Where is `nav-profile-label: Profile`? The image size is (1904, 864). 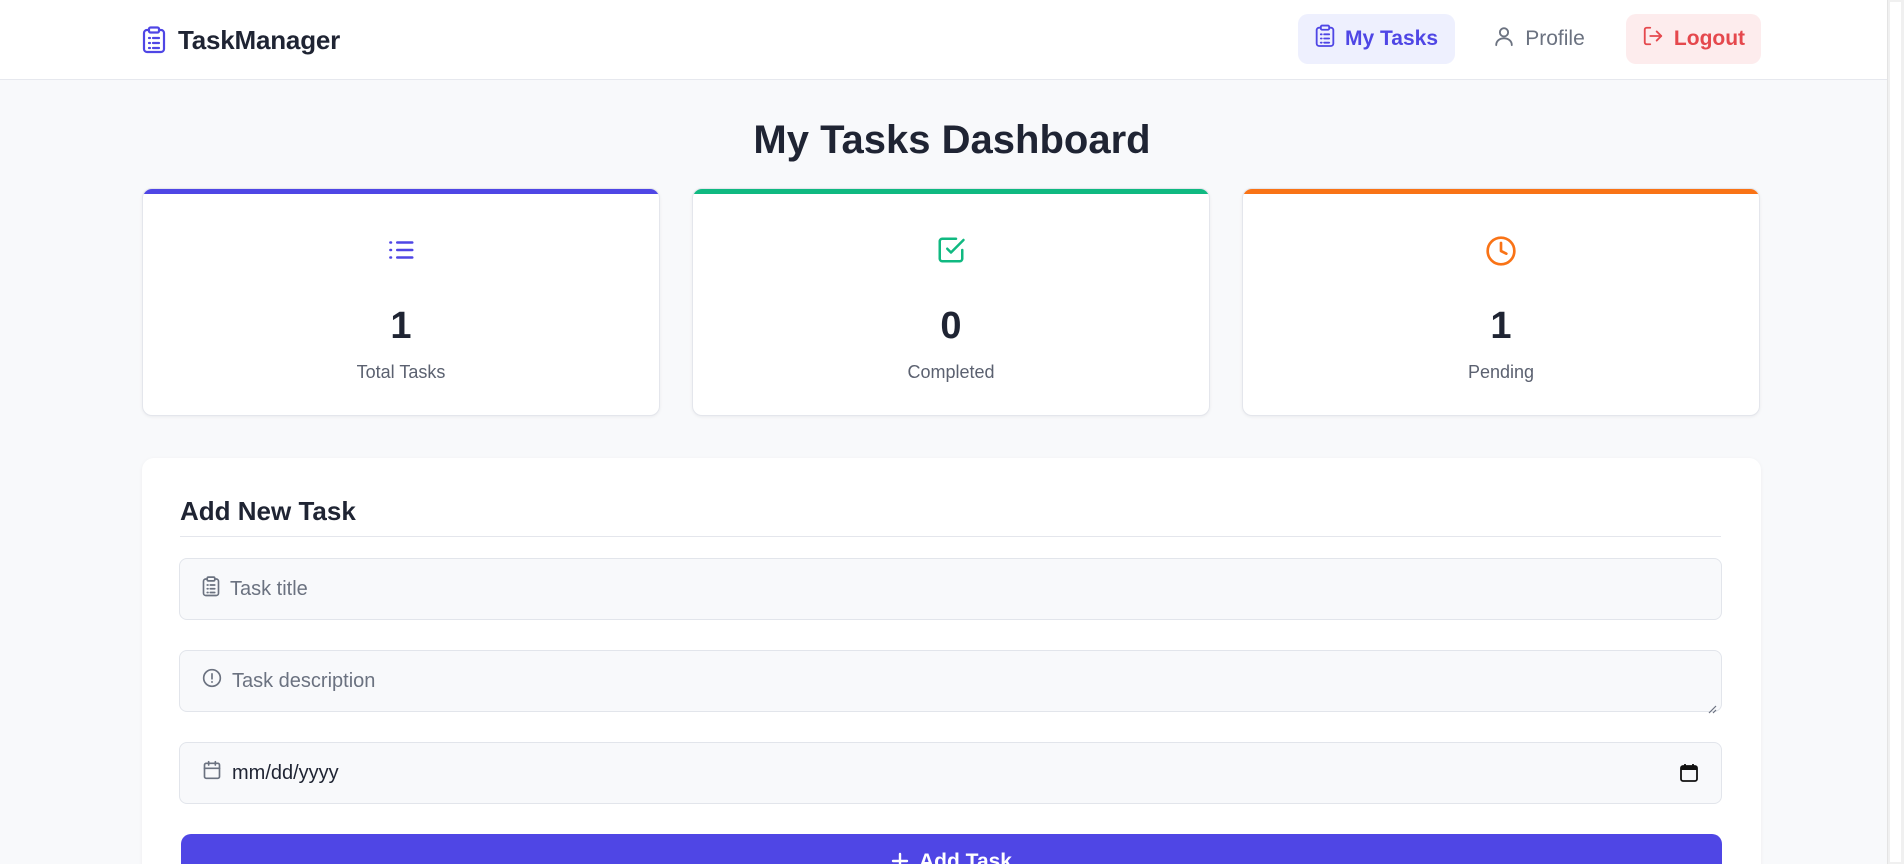
nav-profile-label: Profile is located at coordinates (1555, 38).